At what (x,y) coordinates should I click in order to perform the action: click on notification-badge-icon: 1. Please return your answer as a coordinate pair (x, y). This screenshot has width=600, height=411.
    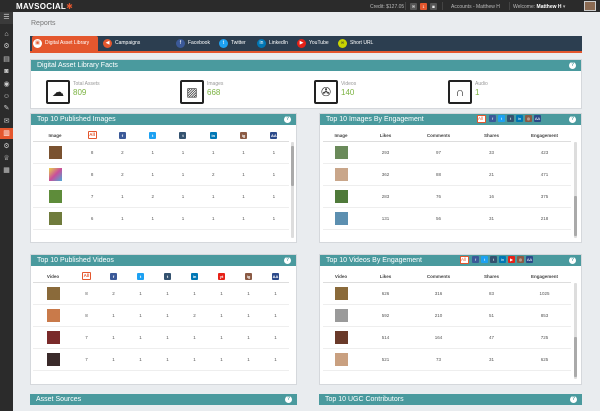
    Looking at the image, I should click on (423, 6).